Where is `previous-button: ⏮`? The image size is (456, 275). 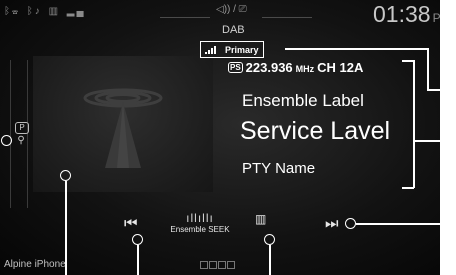
previous-button: ⏮ is located at coordinates (131, 223).